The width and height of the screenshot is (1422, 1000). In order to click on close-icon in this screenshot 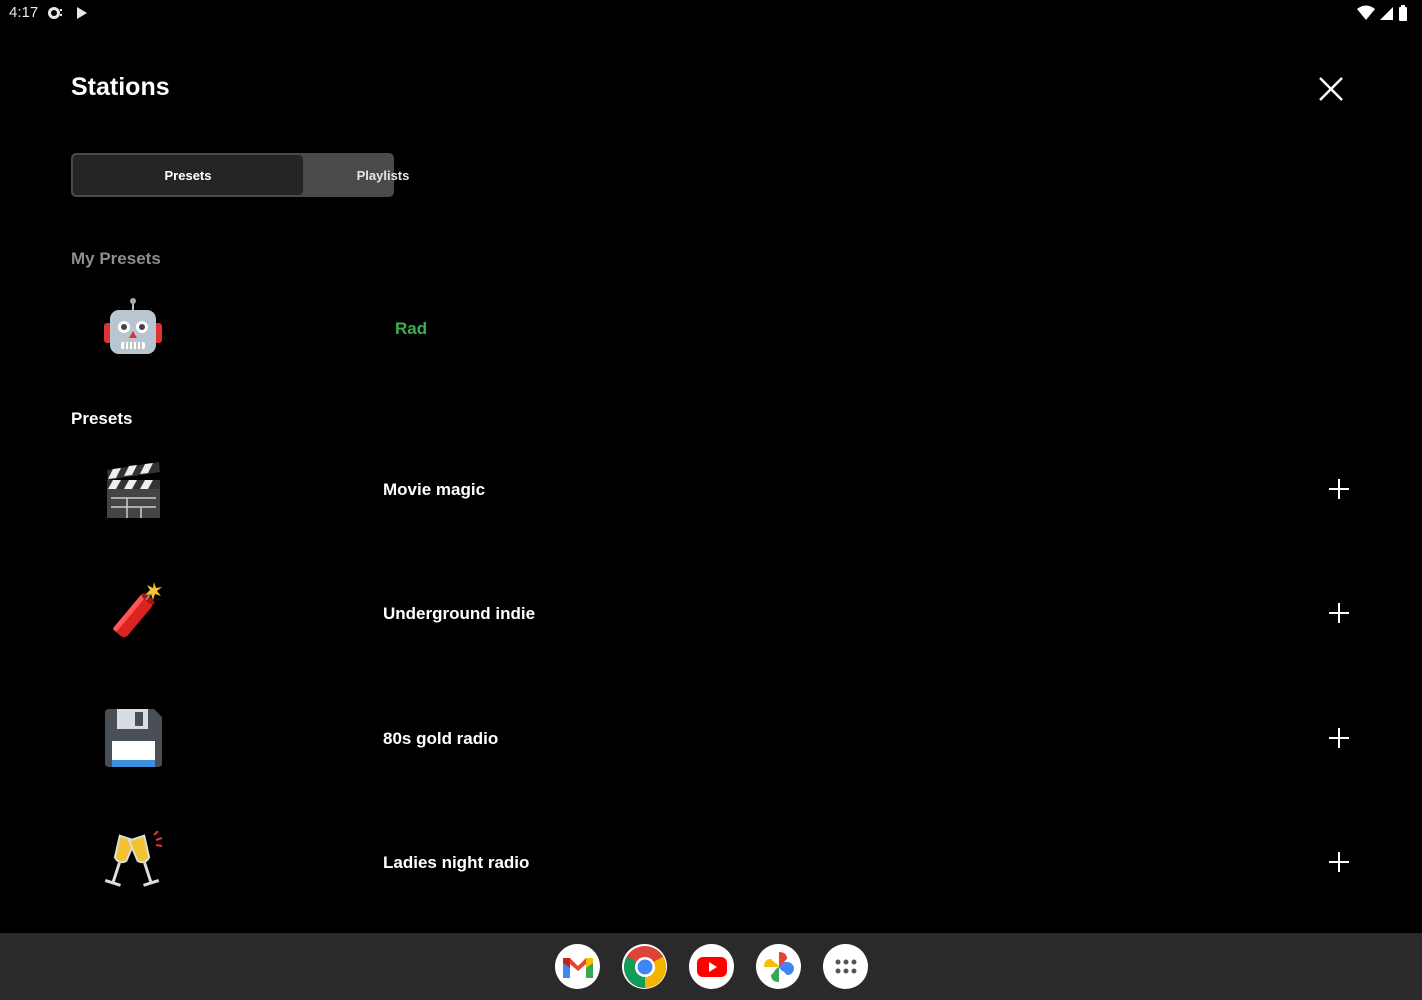, I will do `click(1331, 89)`.